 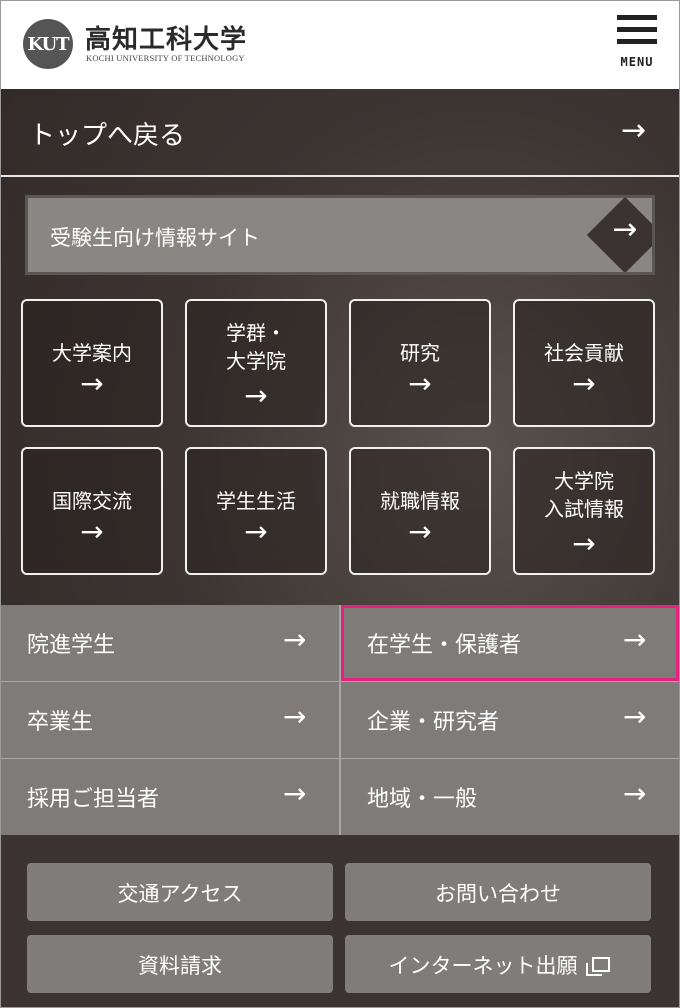 I want to click on request-materials-label: 資料請求, so click(x=180, y=966).